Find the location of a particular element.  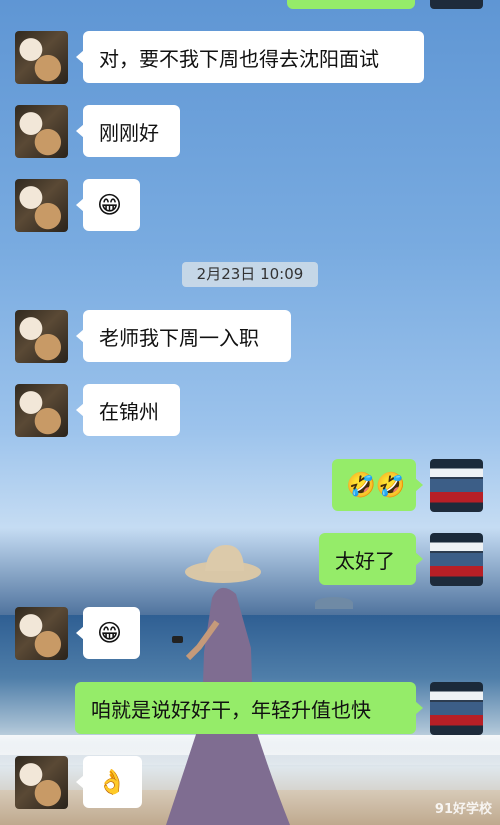

message-bubble-received: 对，要不我下周也得去沈阳面试 is located at coordinates (250, 57).